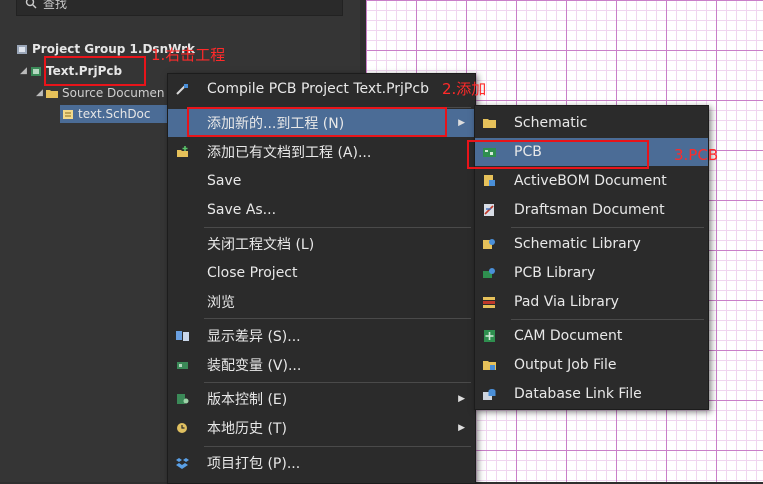  Describe the element at coordinates (68, 114) in the screenshot. I see `schematic-doc-icon` at that location.